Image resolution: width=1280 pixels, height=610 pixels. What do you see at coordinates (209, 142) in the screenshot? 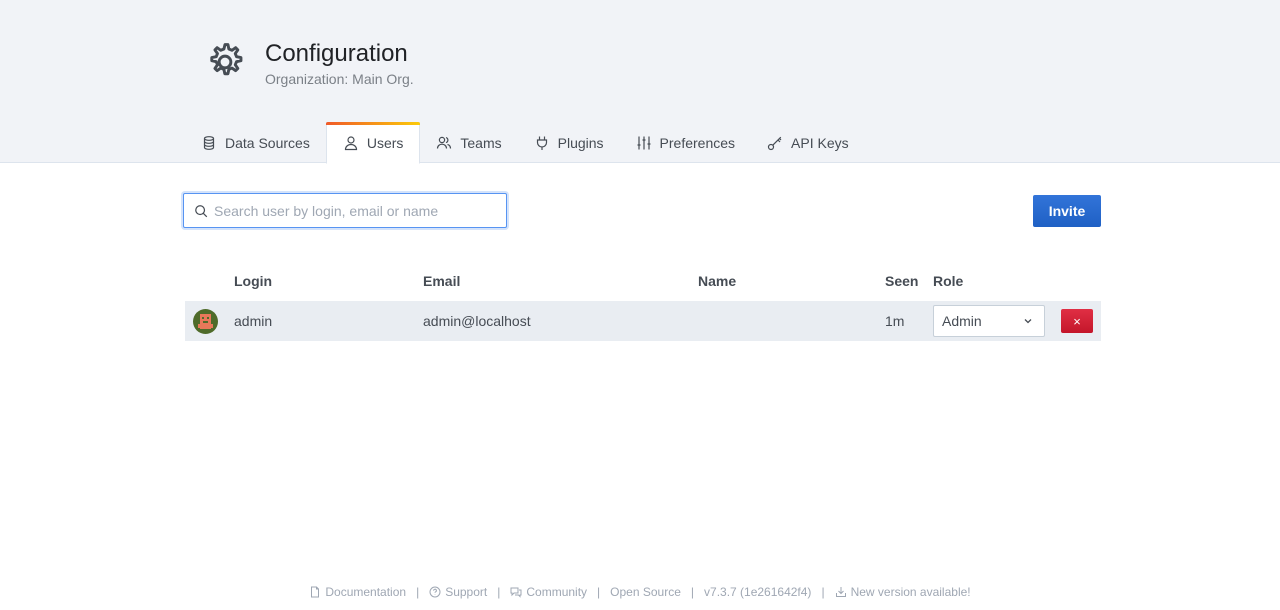
I see `database-icon` at bounding box center [209, 142].